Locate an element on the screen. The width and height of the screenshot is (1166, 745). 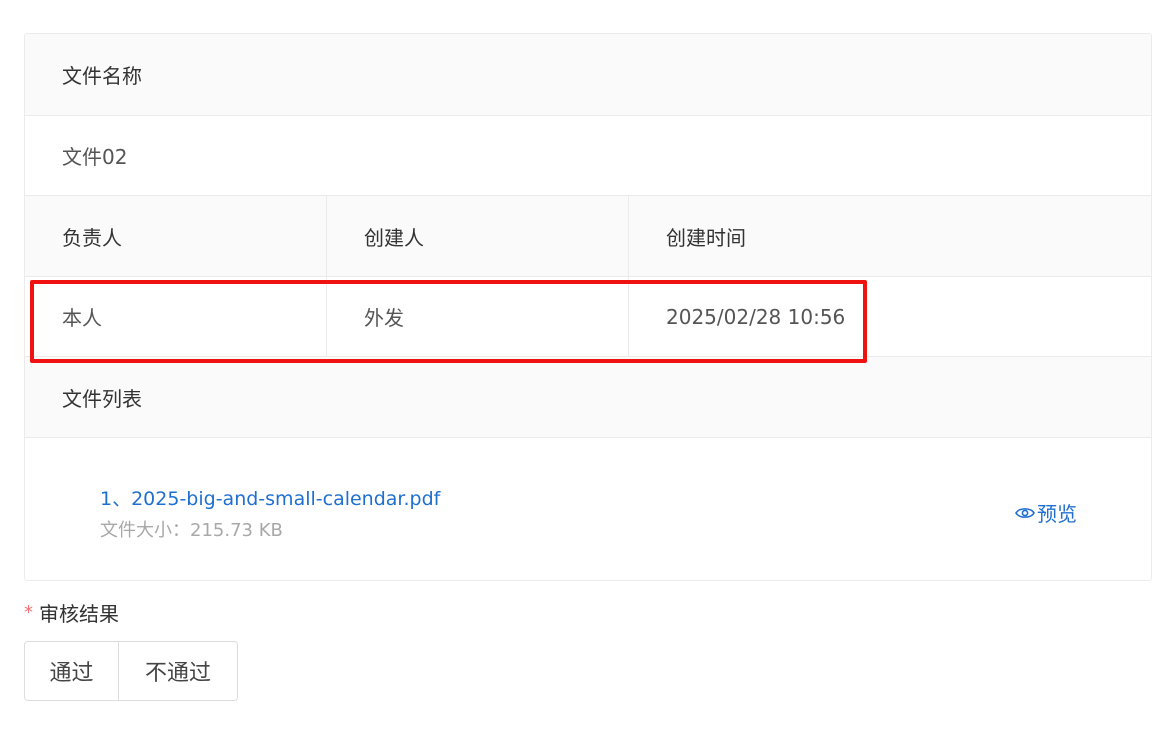
review-result-text: 审核结果 is located at coordinates (79, 614).